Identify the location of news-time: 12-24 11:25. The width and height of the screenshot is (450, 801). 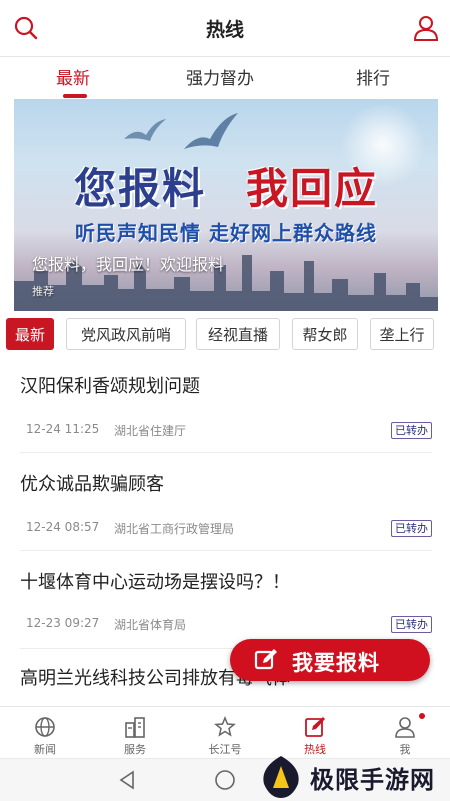
(63, 429).